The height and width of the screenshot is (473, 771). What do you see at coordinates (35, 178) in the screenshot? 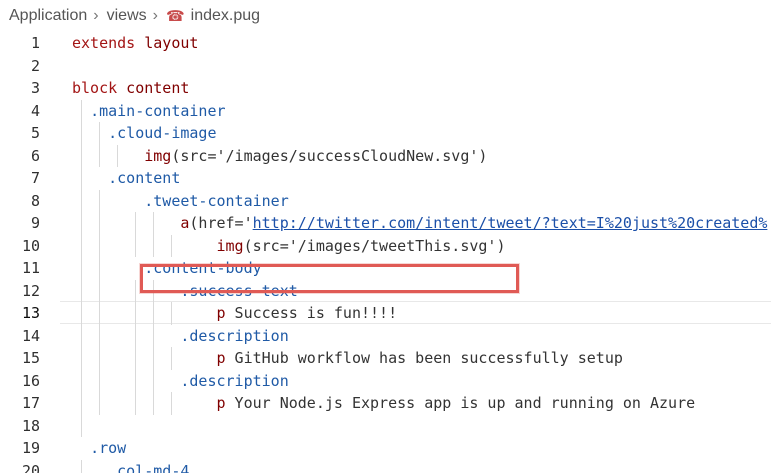
I see `line-number: 7` at bounding box center [35, 178].